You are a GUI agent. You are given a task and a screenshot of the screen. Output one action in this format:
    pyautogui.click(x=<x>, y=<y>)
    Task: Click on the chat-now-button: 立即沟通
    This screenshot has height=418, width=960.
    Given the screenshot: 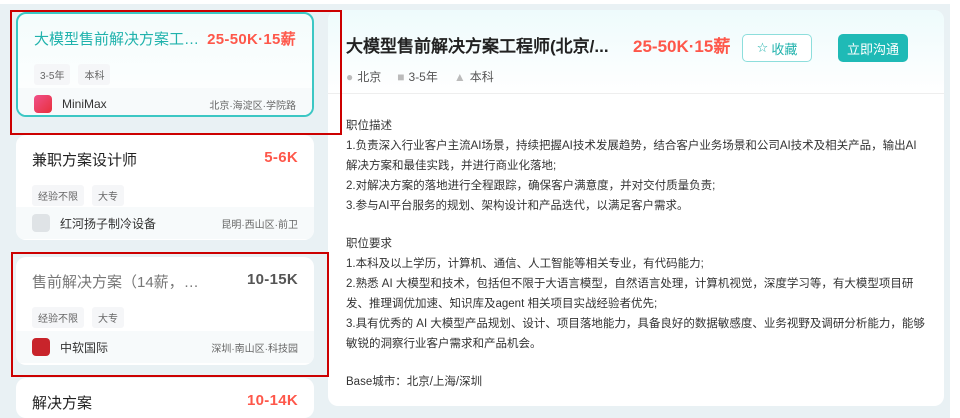 What is the action you would take?
    pyautogui.click(x=873, y=48)
    